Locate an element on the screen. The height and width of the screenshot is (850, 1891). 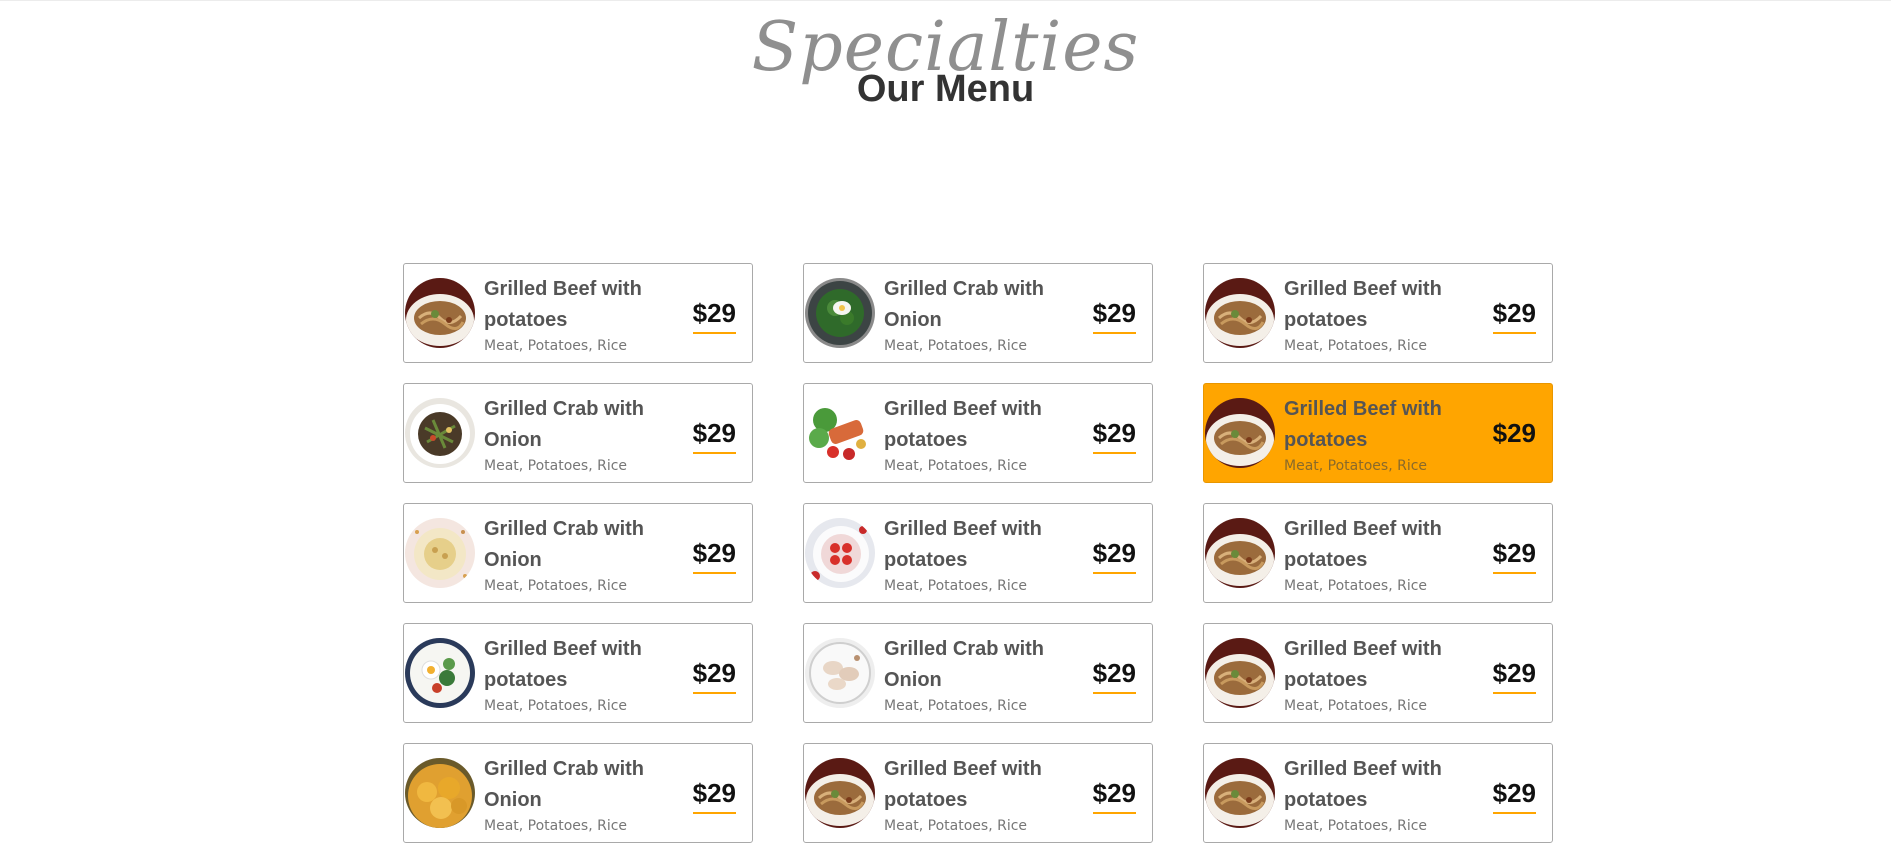
page-title: Our Menu is located at coordinates (945, 89).